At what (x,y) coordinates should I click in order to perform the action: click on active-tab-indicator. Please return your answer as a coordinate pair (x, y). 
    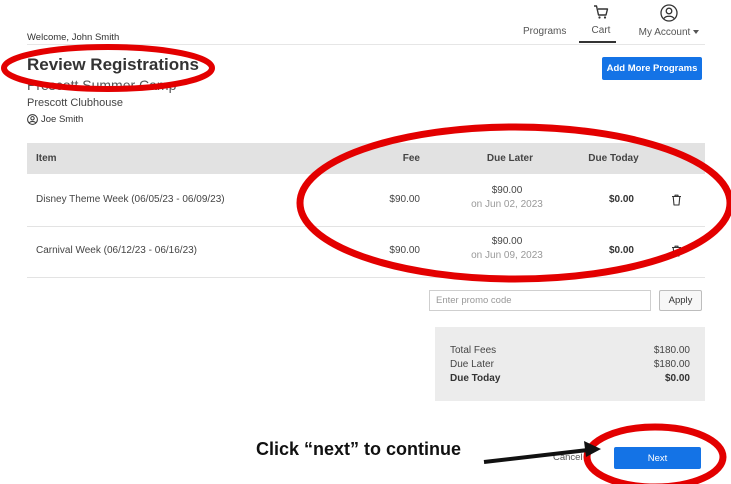
    Looking at the image, I should click on (597, 42).